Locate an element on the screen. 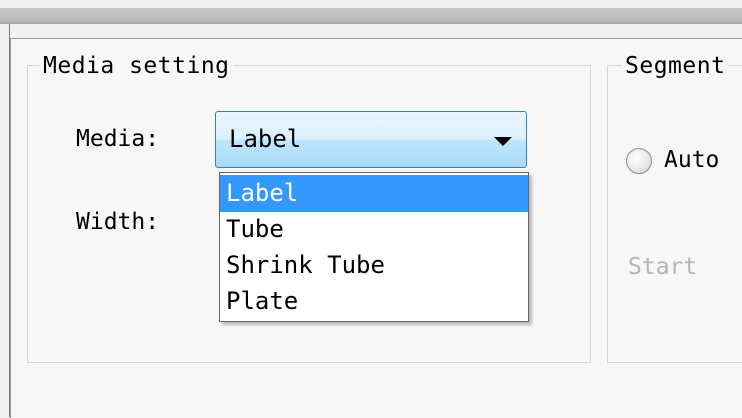  auto-radio-button is located at coordinates (639, 161).